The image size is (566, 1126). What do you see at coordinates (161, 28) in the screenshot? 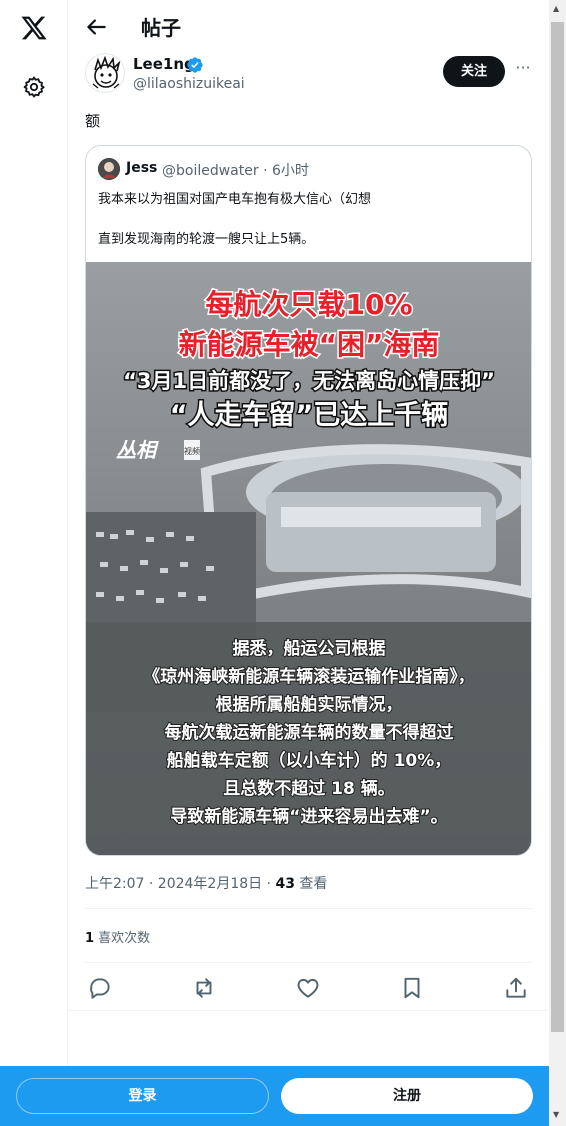
I see `page-title: 帖子` at bounding box center [161, 28].